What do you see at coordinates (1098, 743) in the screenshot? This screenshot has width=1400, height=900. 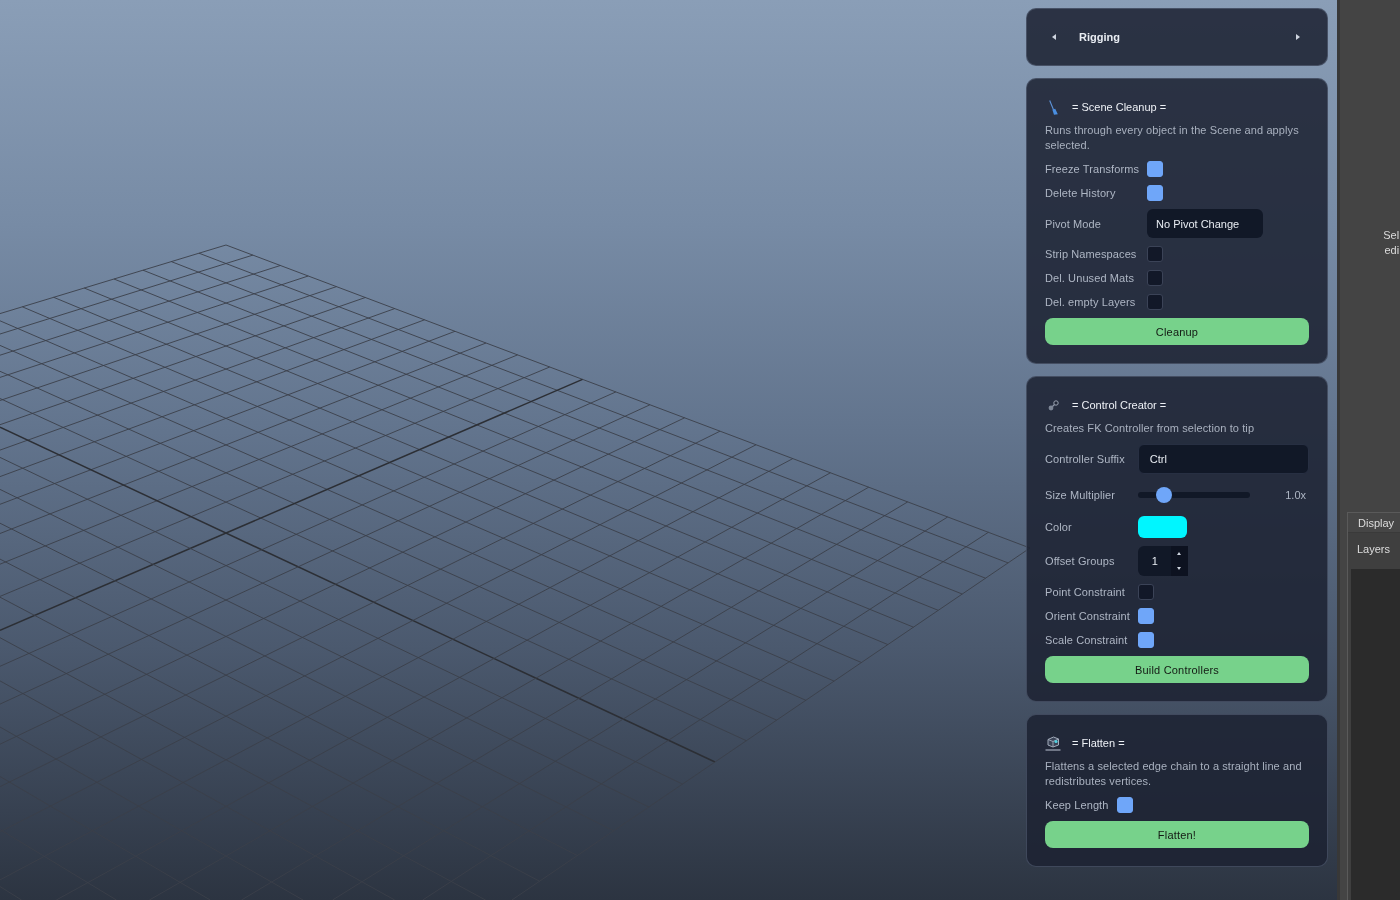 I see `section-title: = Flatten =` at bounding box center [1098, 743].